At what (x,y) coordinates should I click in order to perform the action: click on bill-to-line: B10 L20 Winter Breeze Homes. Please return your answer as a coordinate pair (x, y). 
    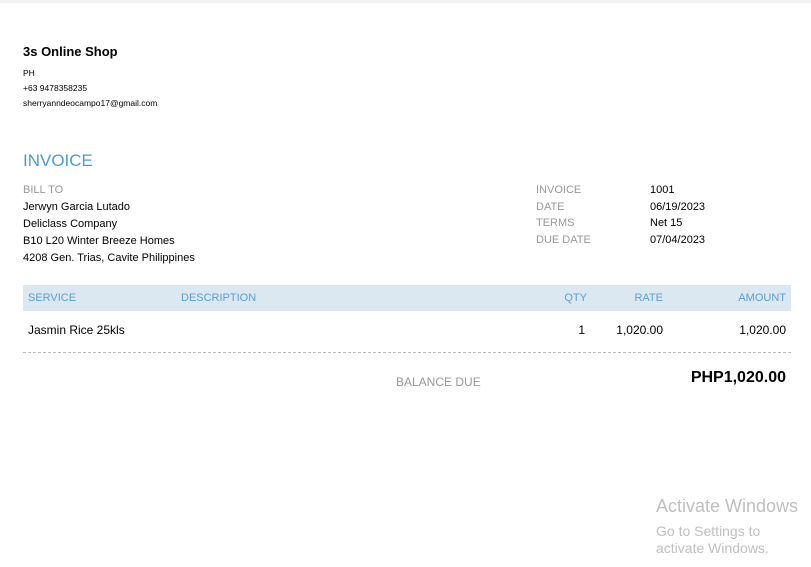
    Looking at the image, I should click on (99, 241).